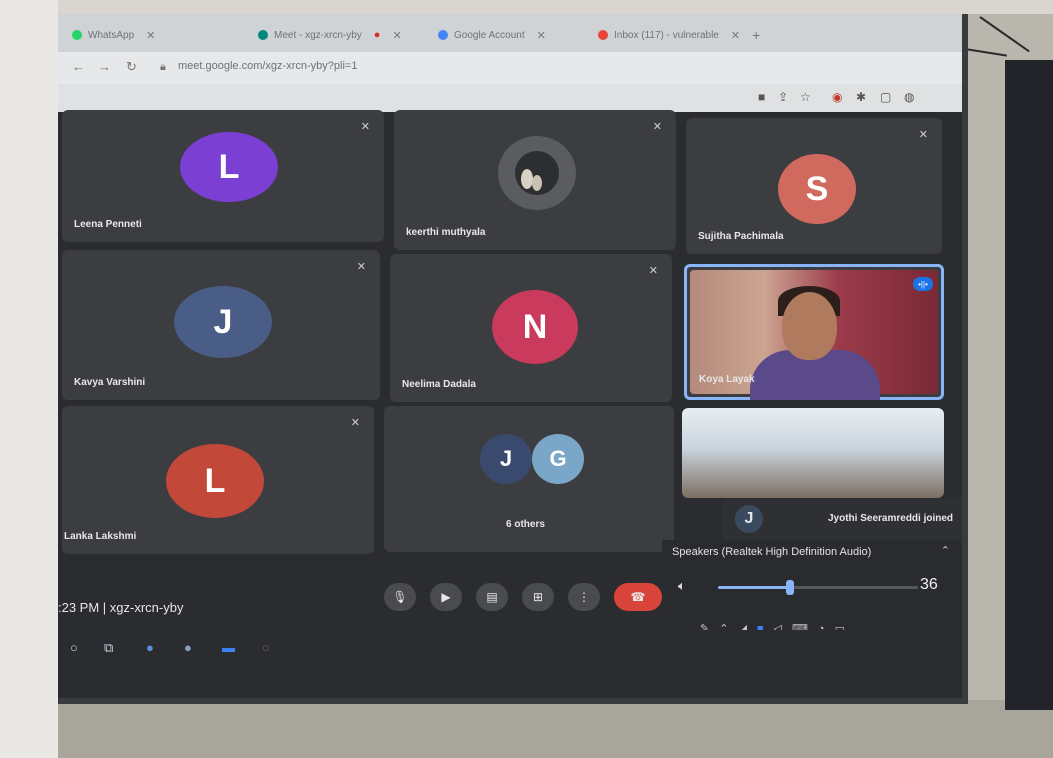 The width and height of the screenshot is (1053, 758). What do you see at coordinates (891, 518) in the screenshot?
I see `join-notification-text: Jyothi Seeramreddi joined` at bounding box center [891, 518].